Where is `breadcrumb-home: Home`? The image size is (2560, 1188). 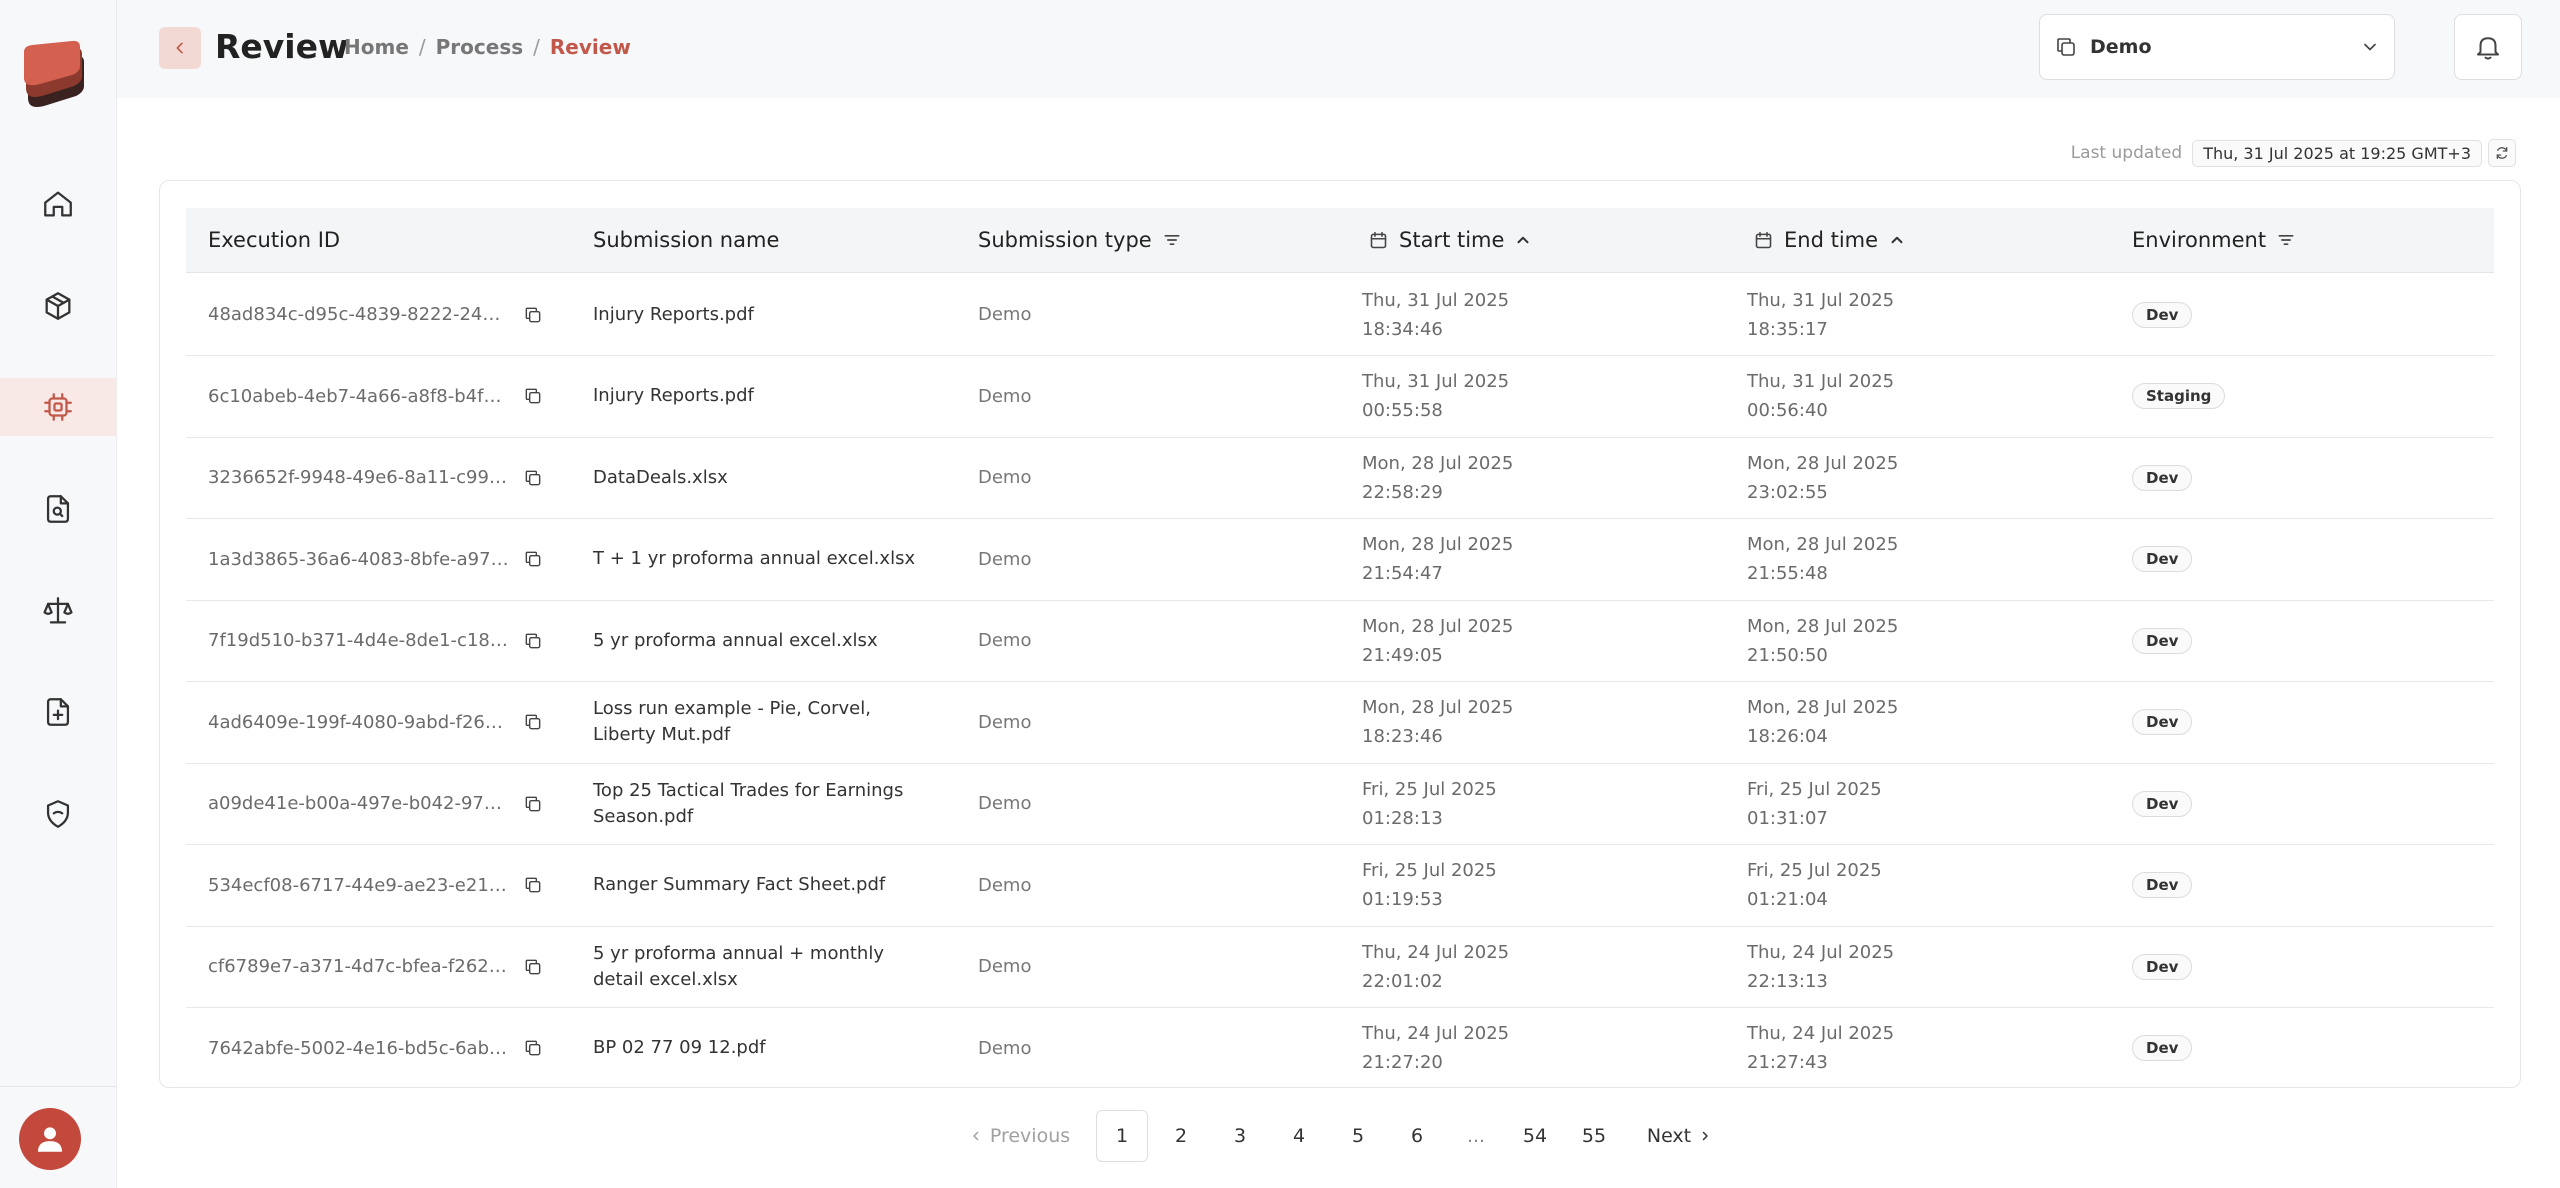 breadcrumb-home: Home is located at coordinates (376, 47).